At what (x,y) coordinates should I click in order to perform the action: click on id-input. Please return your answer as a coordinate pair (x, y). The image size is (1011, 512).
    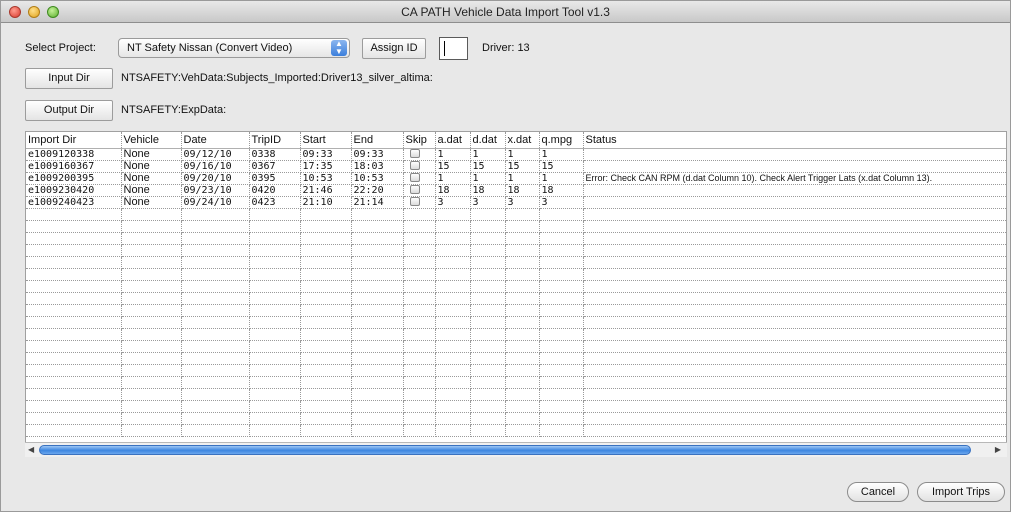
    Looking at the image, I should click on (453, 48).